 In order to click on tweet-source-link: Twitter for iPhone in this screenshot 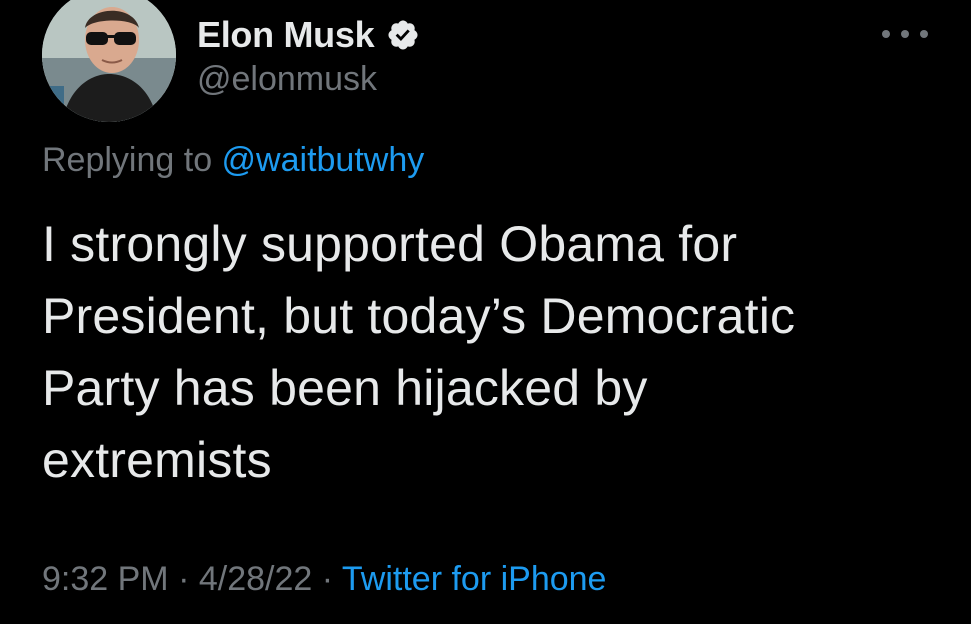, I will do `click(474, 579)`.